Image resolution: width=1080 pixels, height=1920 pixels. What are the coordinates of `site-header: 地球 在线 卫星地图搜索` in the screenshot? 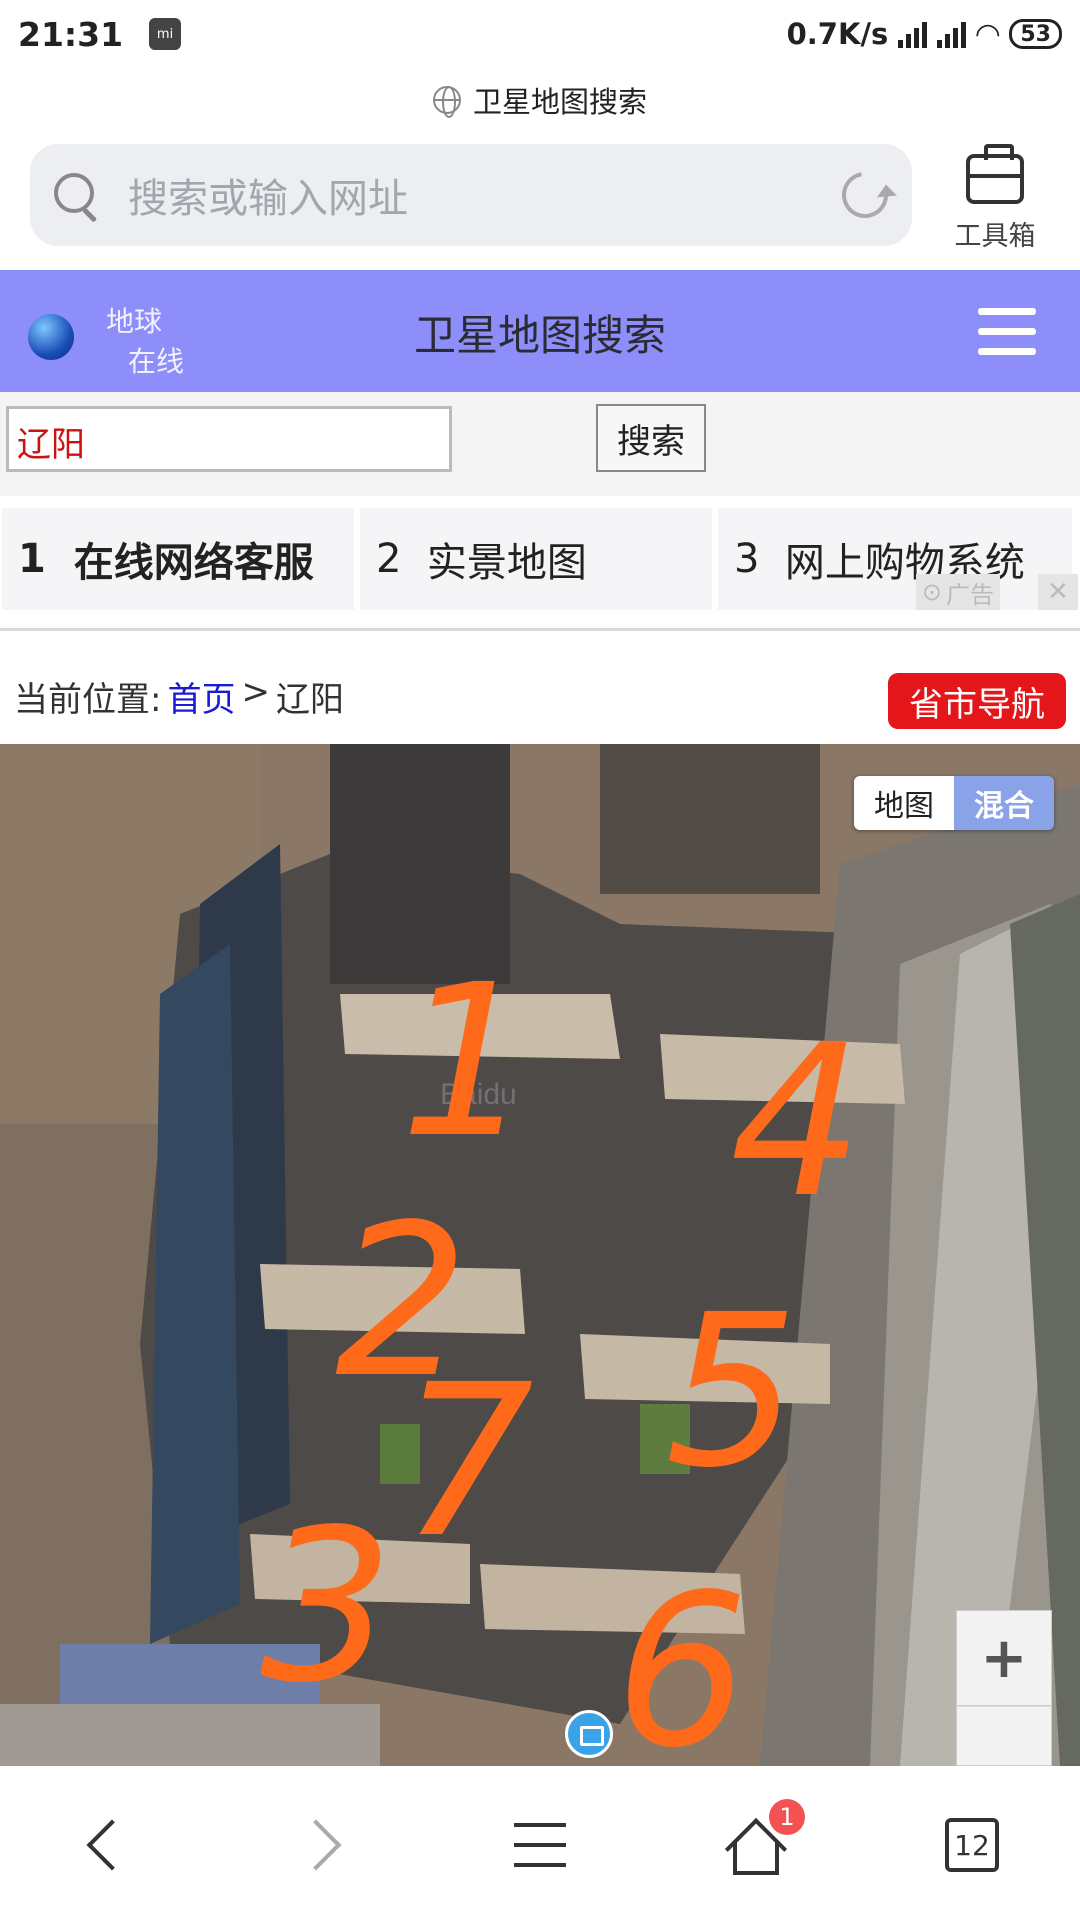 It's located at (540, 331).